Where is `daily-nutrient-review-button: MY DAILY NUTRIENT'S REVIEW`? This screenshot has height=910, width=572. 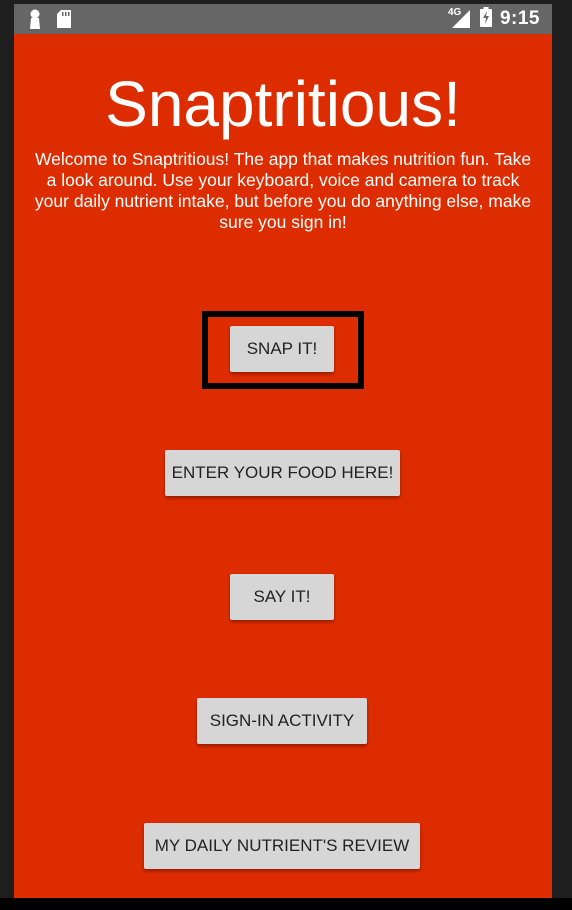
daily-nutrient-review-button: MY DAILY NUTRIENT'S REVIEW is located at coordinates (282, 846).